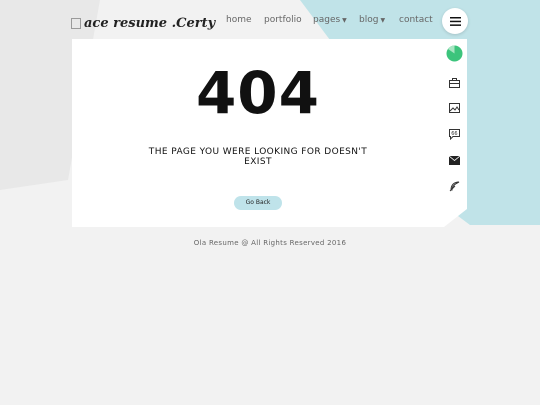  What do you see at coordinates (454, 108) in the screenshot?
I see `image-icon` at bounding box center [454, 108].